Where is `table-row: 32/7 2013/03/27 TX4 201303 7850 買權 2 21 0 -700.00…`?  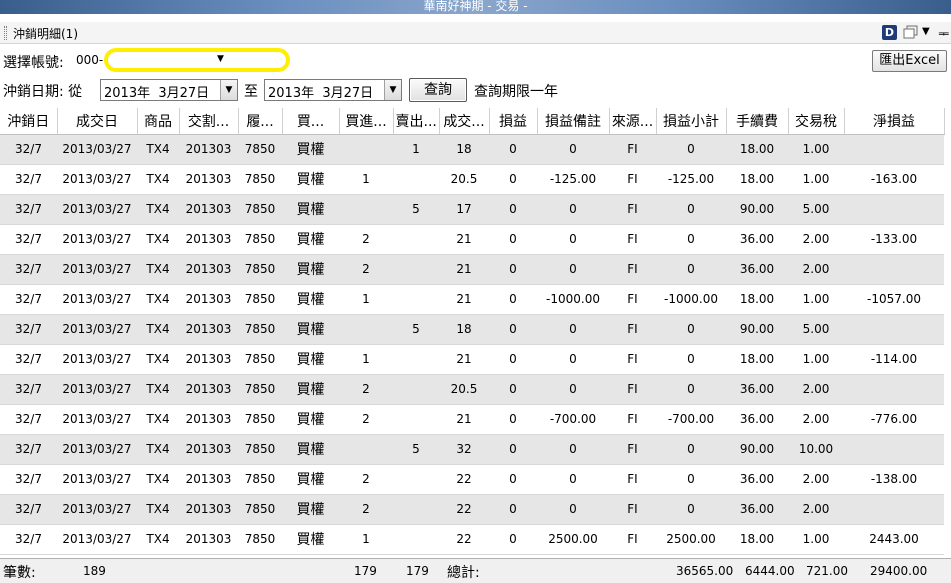 table-row: 32/7 2013/03/27 TX4 201303 7850 買權 2 21 0 -700.00… is located at coordinates (472, 419).